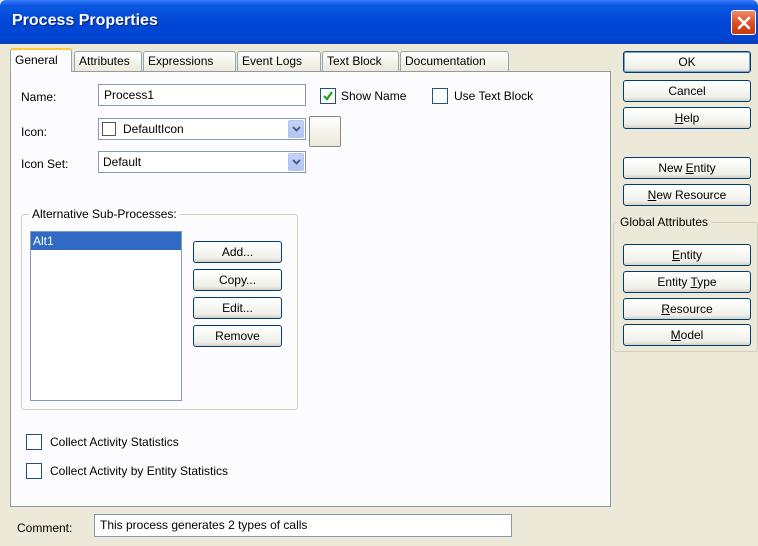  I want to click on model-label-post: odel, so click(692, 335).